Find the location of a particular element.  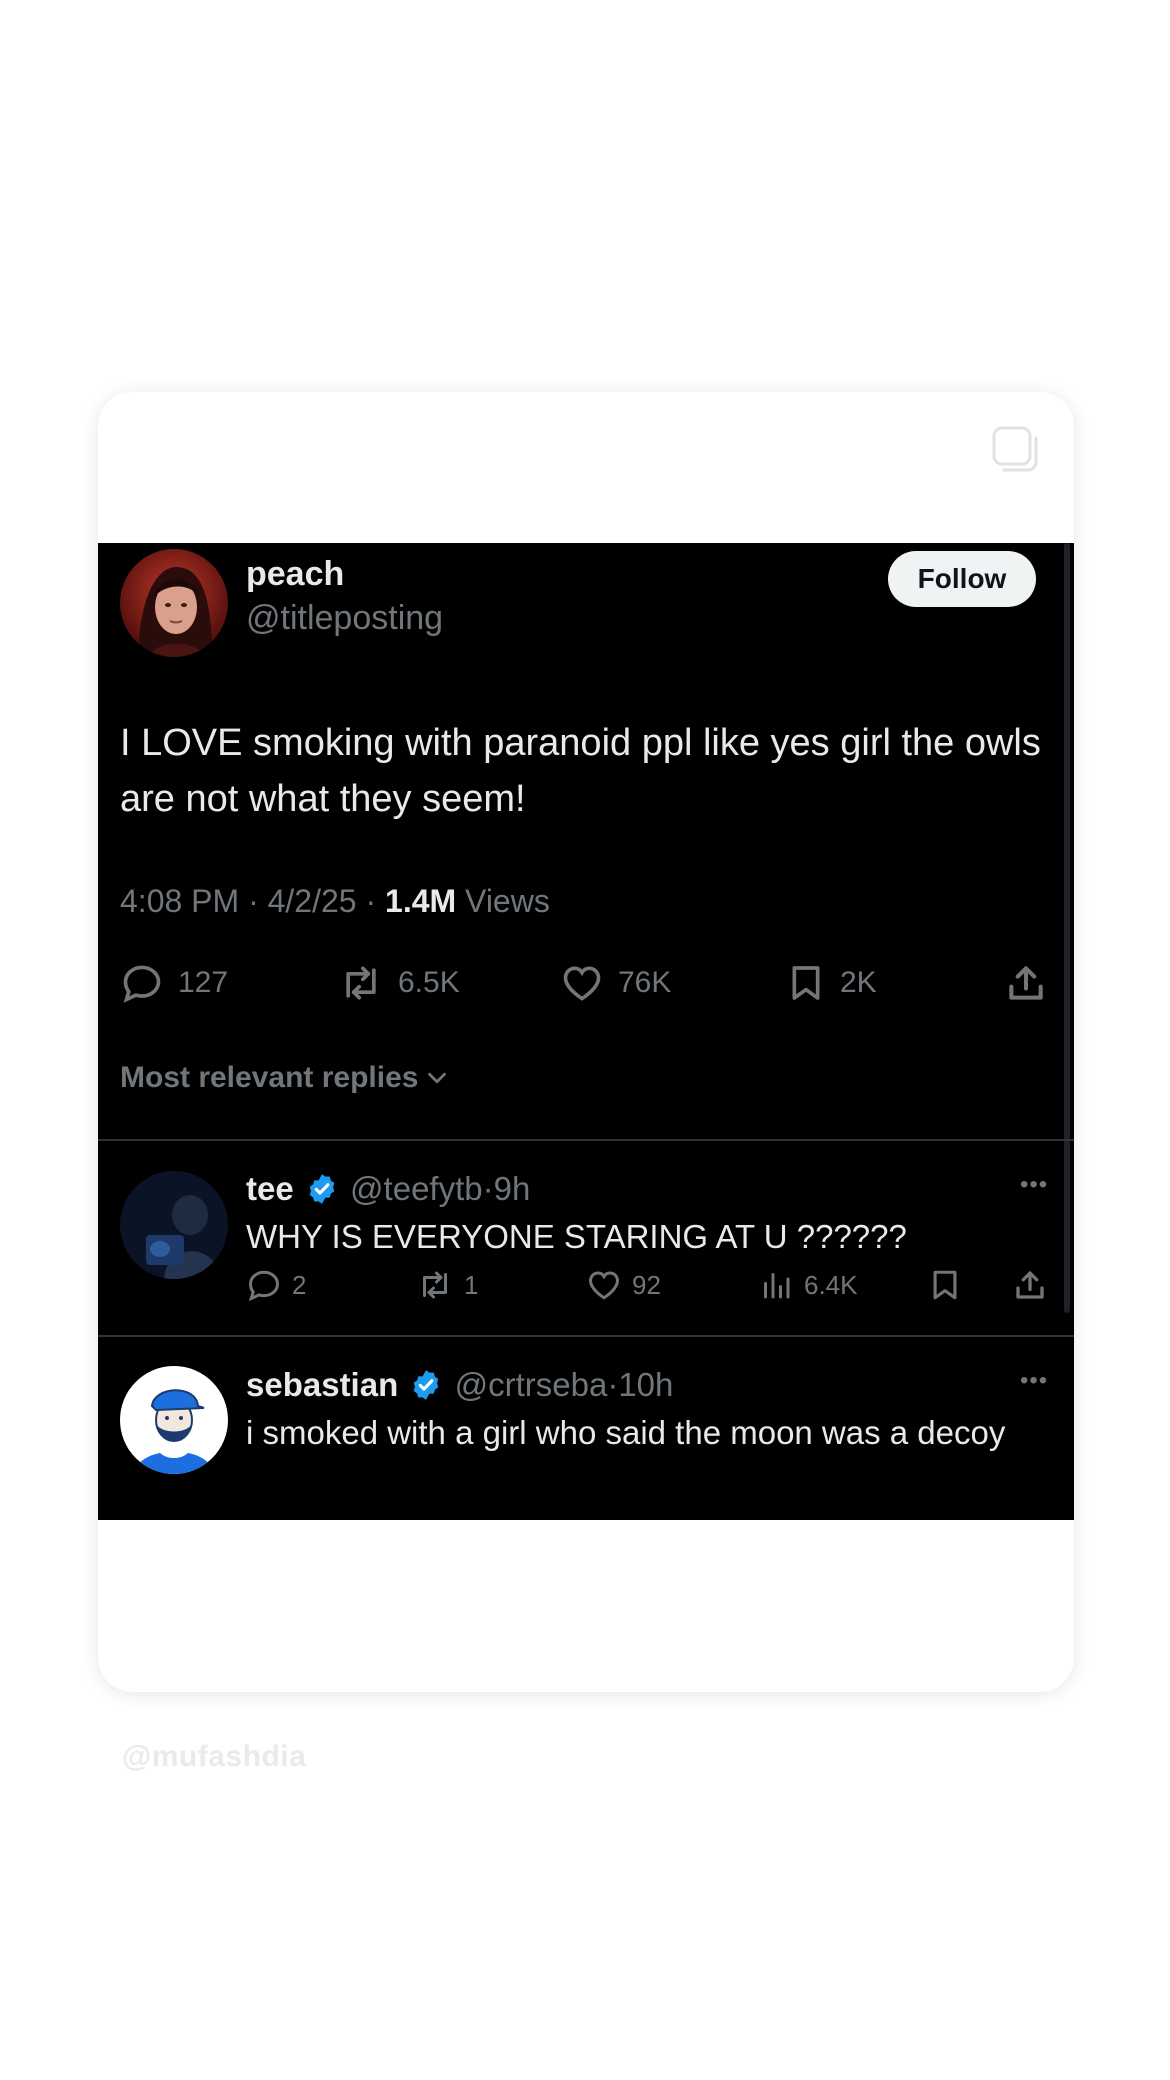

author-name: peach is located at coordinates (295, 574).